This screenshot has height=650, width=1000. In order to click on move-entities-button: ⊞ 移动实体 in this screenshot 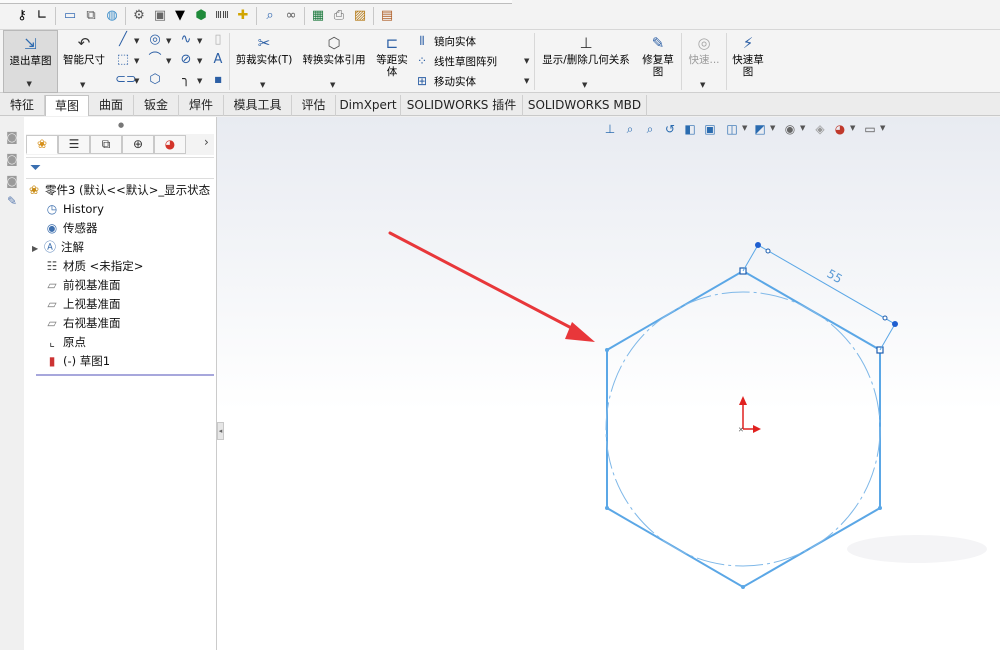, I will do `click(445, 81)`.